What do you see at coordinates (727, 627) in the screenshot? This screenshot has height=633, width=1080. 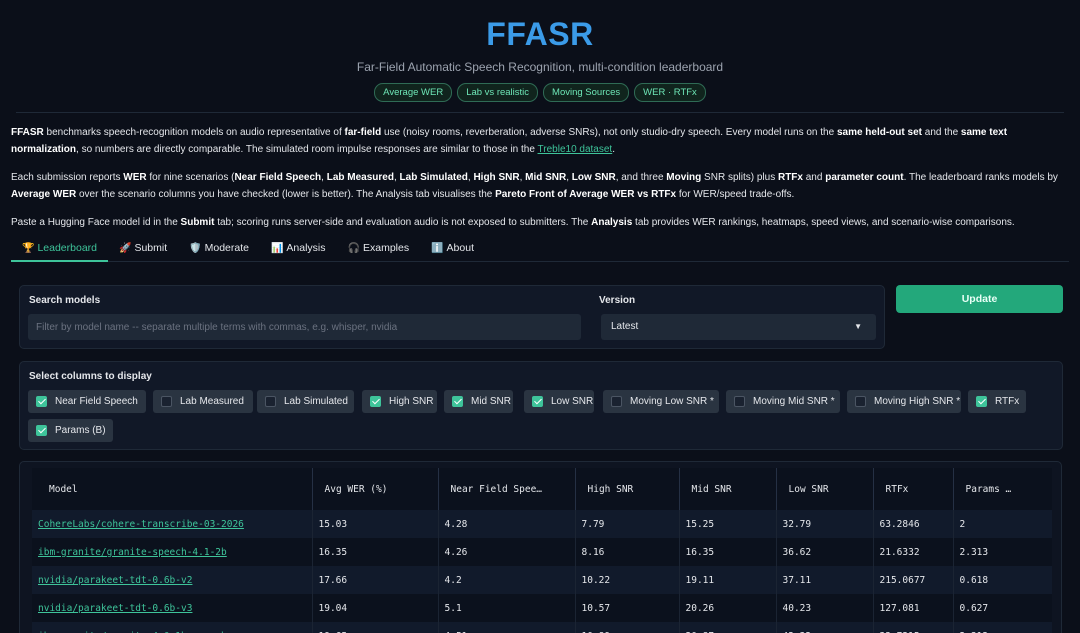 I see `table-cell: 20.87` at bounding box center [727, 627].